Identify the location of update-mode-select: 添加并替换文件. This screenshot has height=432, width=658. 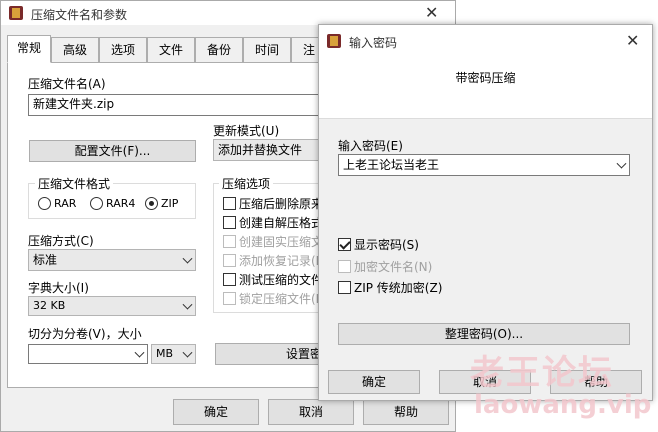
(270, 150).